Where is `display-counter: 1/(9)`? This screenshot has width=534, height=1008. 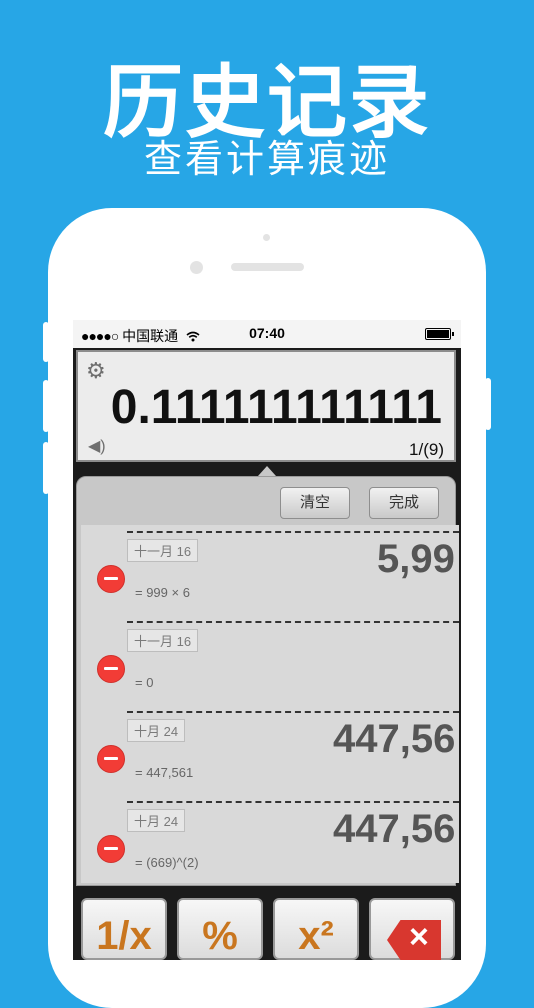 display-counter: 1/(9) is located at coordinates (426, 449).